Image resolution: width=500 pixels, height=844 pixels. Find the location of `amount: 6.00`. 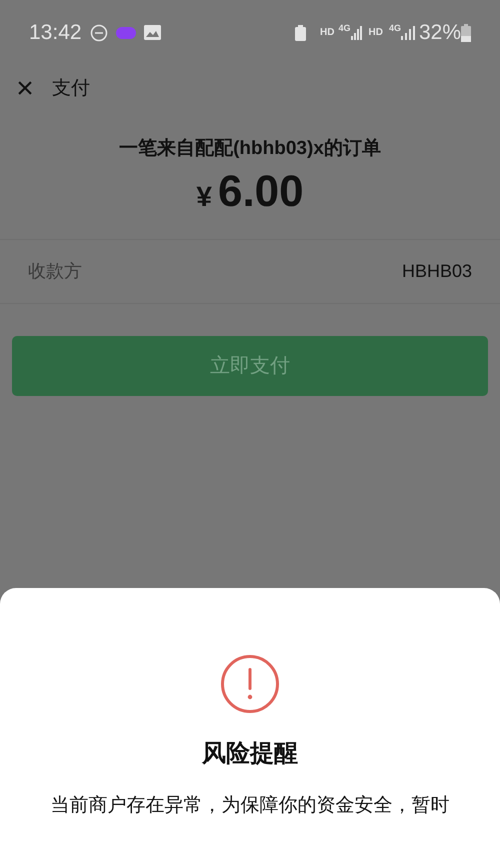

amount: 6.00 is located at coordinates (261, 192).